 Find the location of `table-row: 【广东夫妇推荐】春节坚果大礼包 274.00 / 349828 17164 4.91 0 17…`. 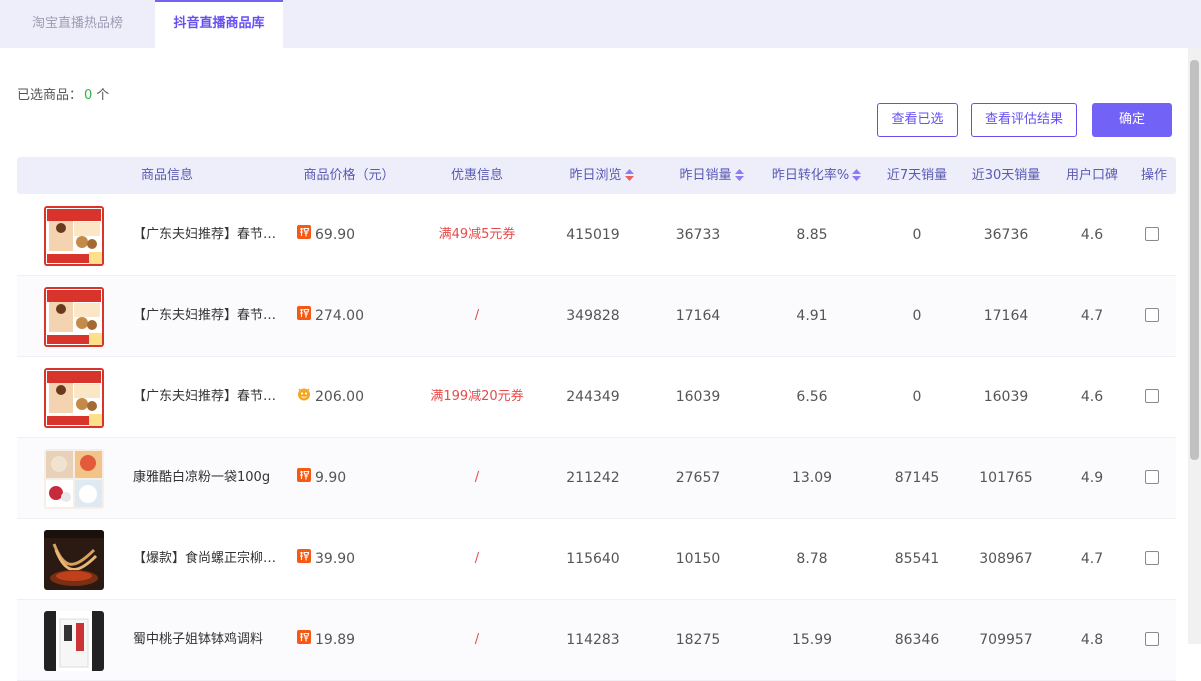

table-row: 【广东夫妇推荐】春节坚果大礼包 274.00 / 349828 17164 4.91 0 17… is located at coordinates (596, 316).